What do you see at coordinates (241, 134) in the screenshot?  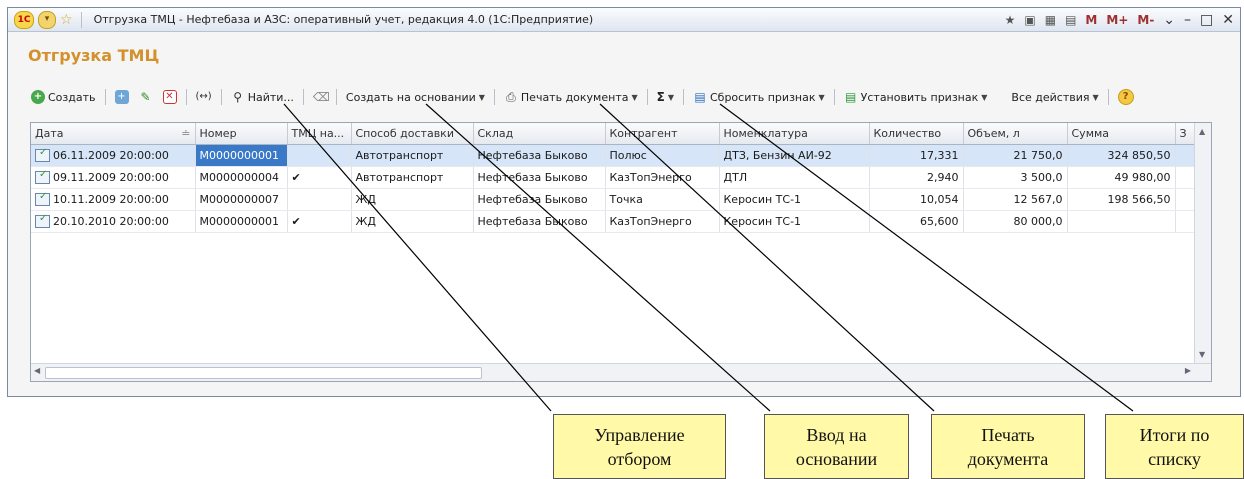 I see `col-number-header: Номер` at bounding box center [241, 134].